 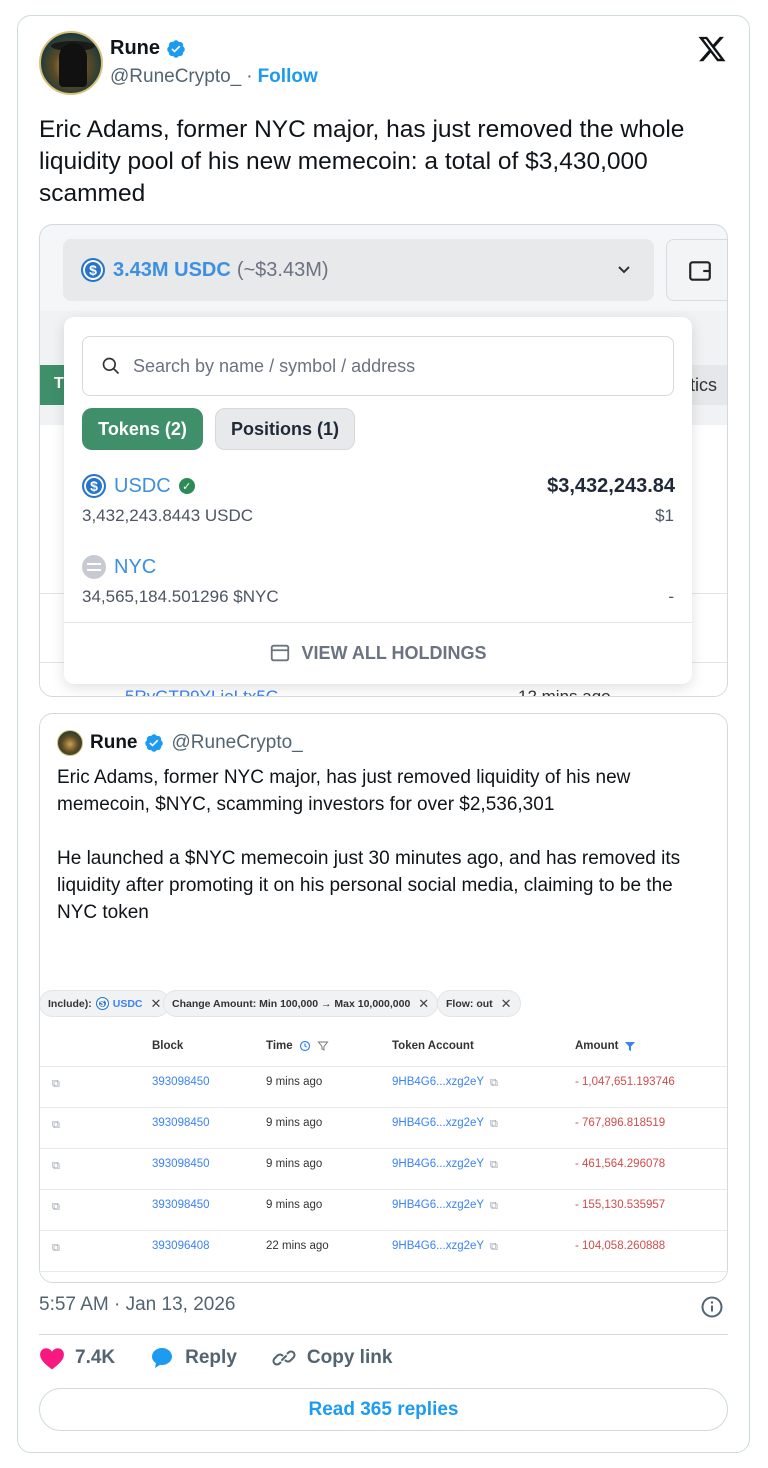 What do you see at coordinates (712, 49) in the screenshot?
I see `x-logo-icon` at bounding box center [712, 49].